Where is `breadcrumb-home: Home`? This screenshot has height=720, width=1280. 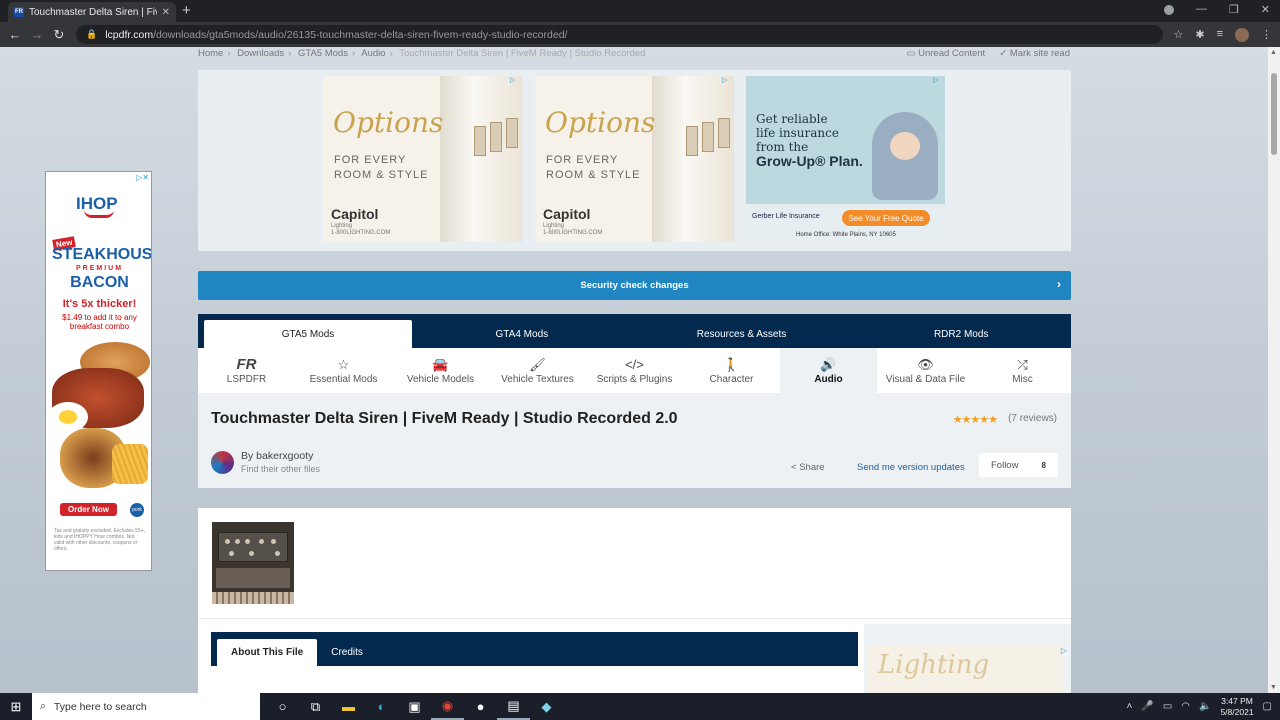
breadcrumb-home: Home is located at coordinates (210, 53).